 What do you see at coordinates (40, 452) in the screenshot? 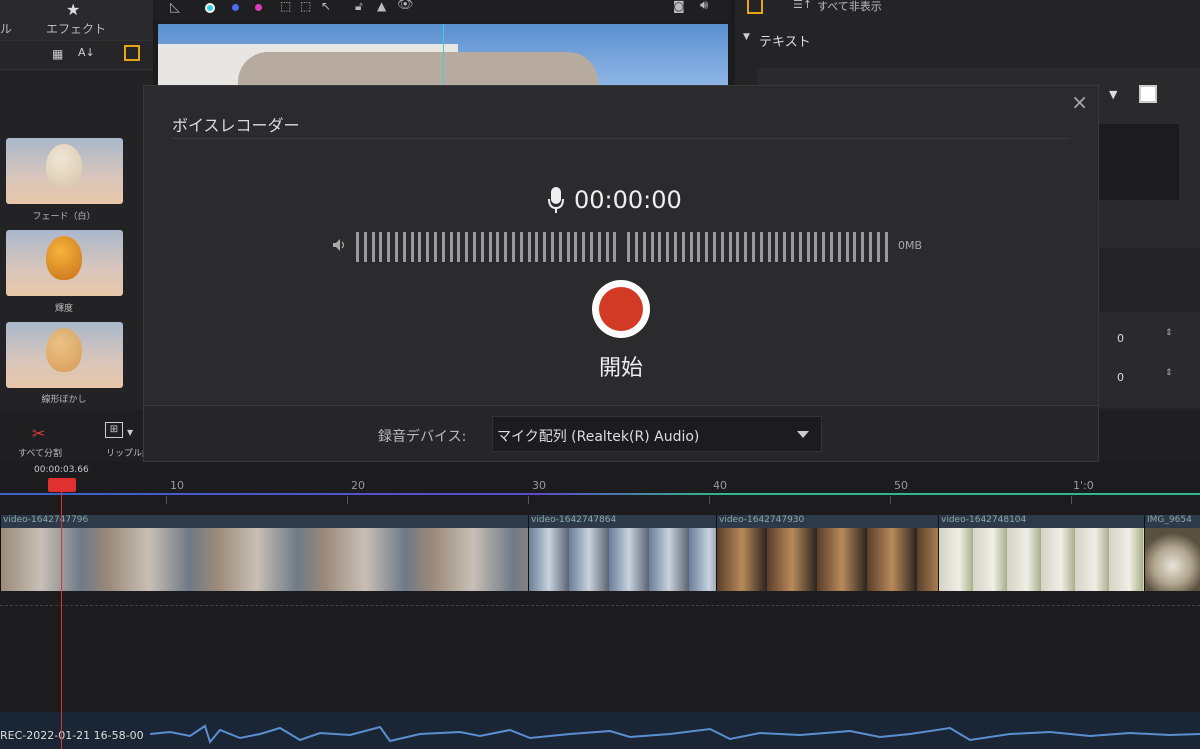
I see `split-all-label: すべて分割` at bounding box center [40, 452].